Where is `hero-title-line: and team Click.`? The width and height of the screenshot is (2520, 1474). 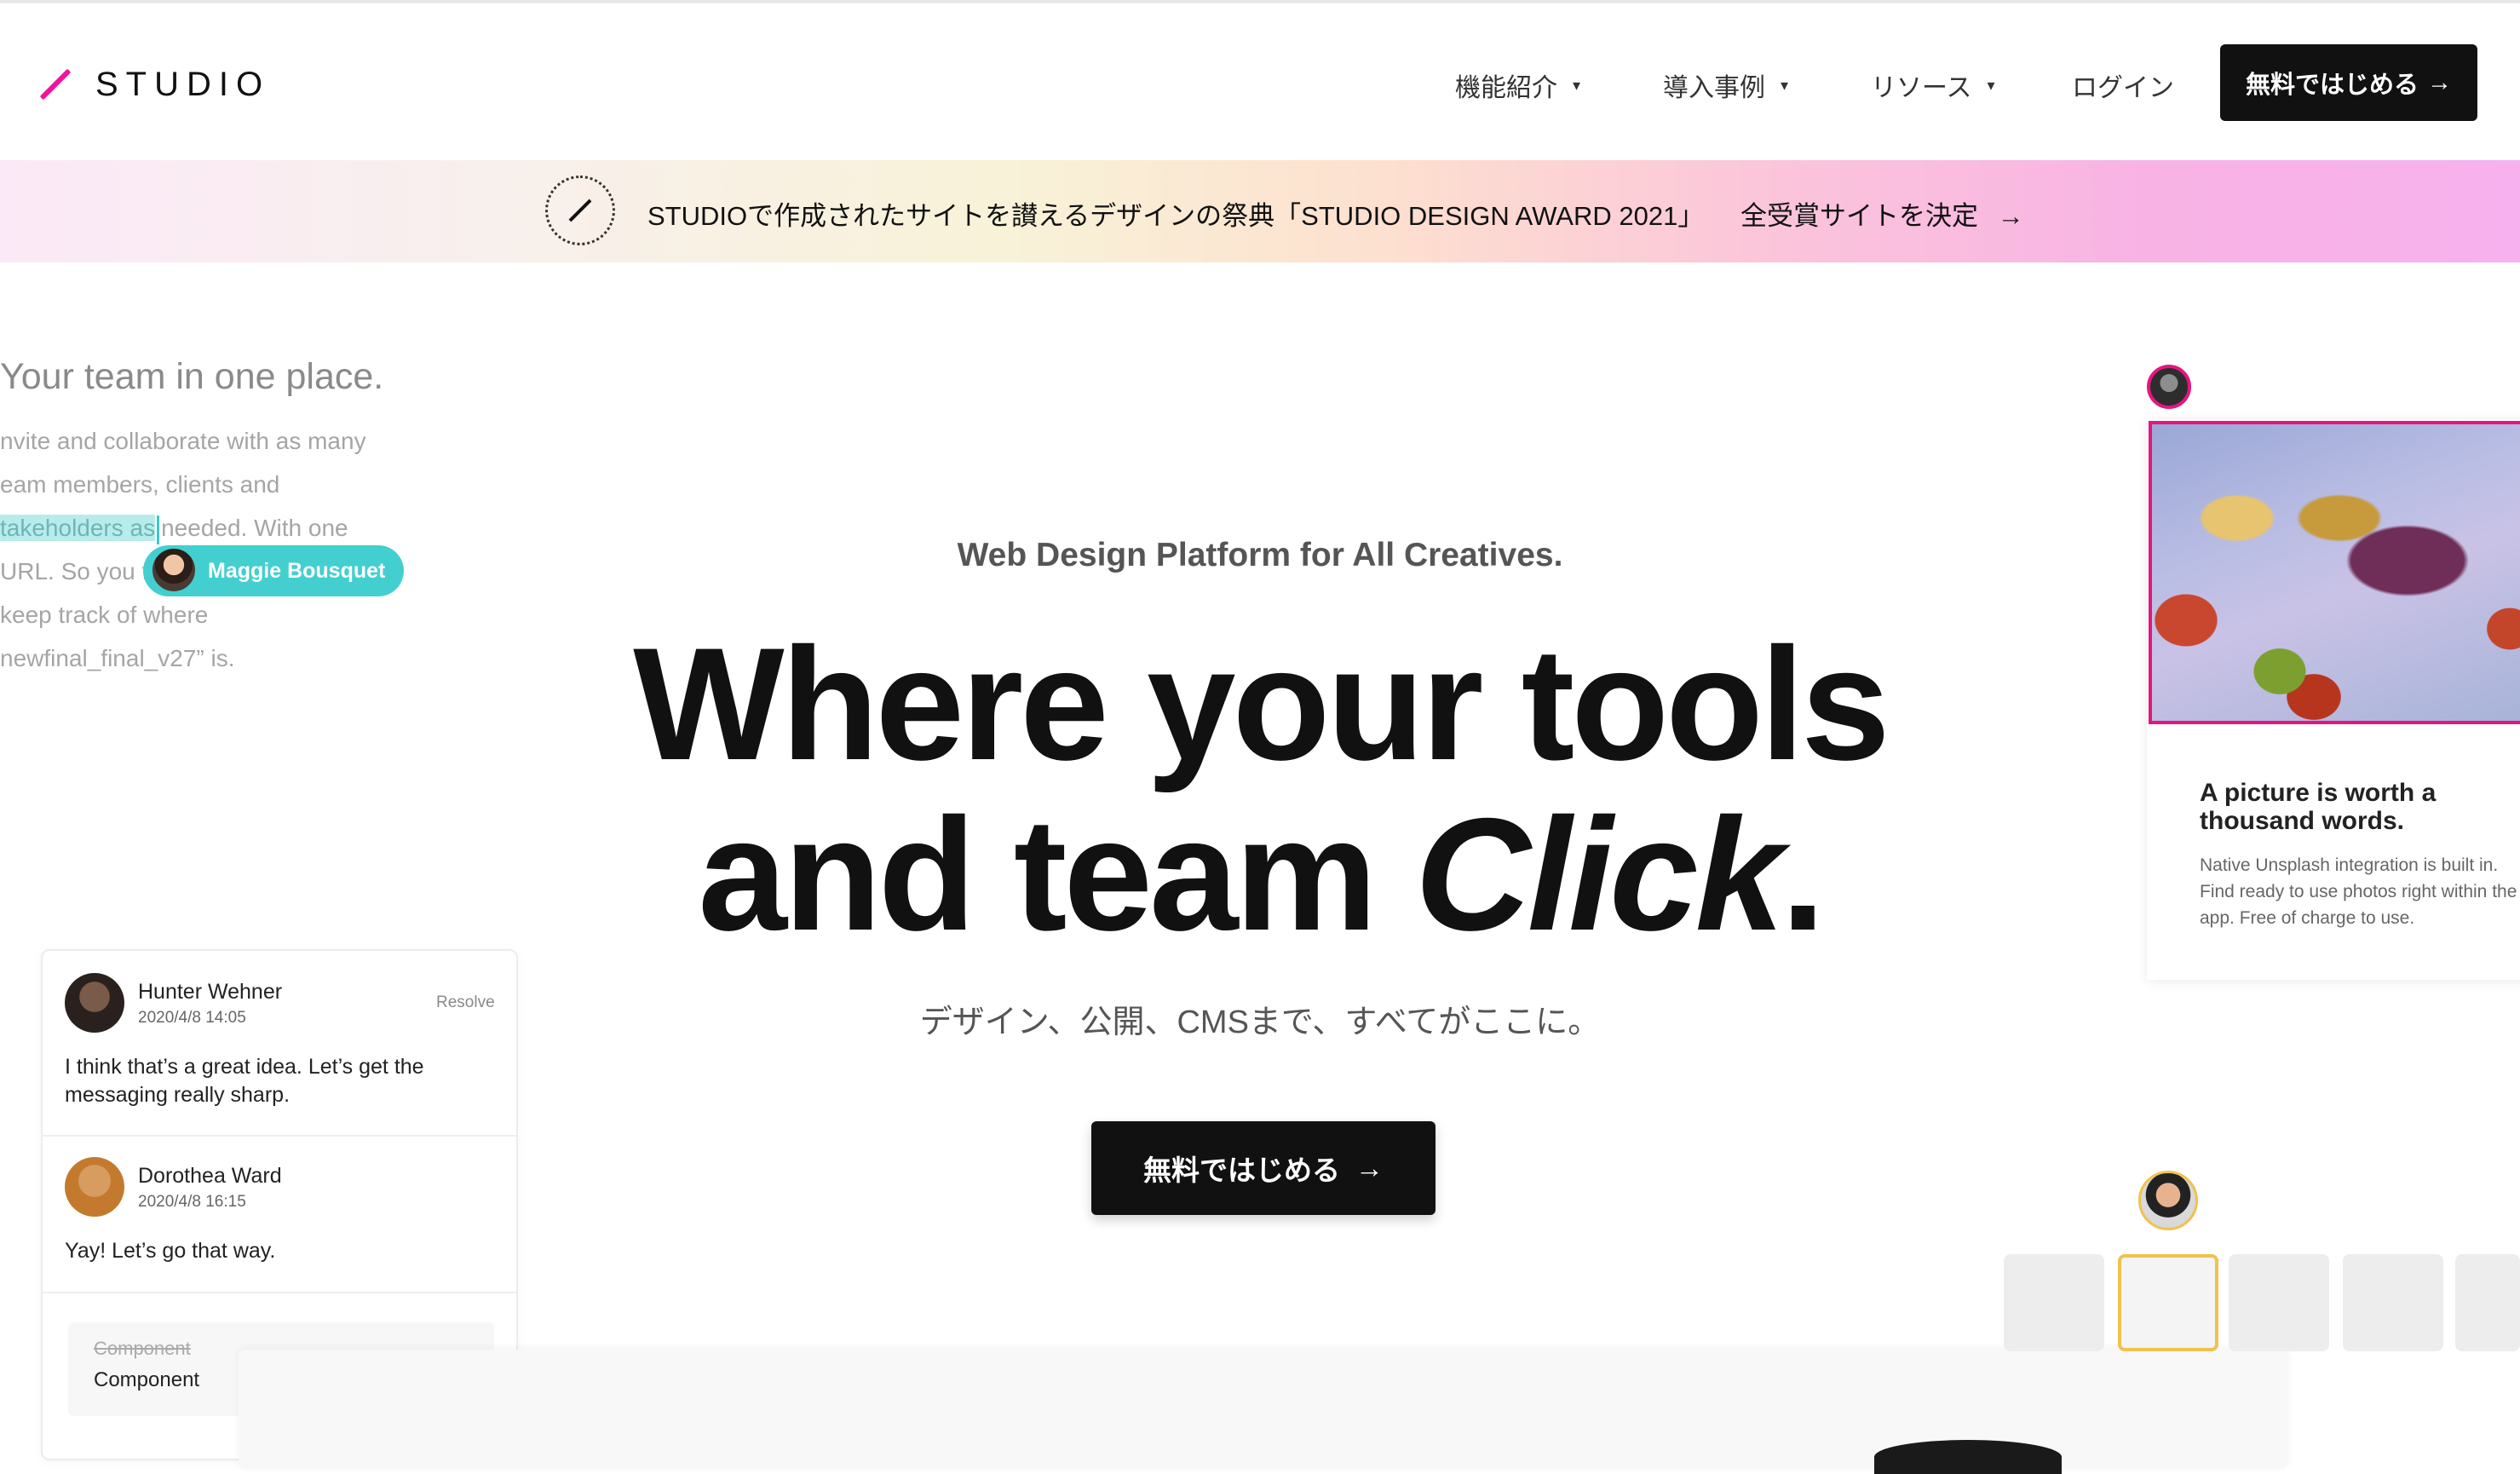
hero-title-line: and team Click. is located at coordinates (1260, 874).